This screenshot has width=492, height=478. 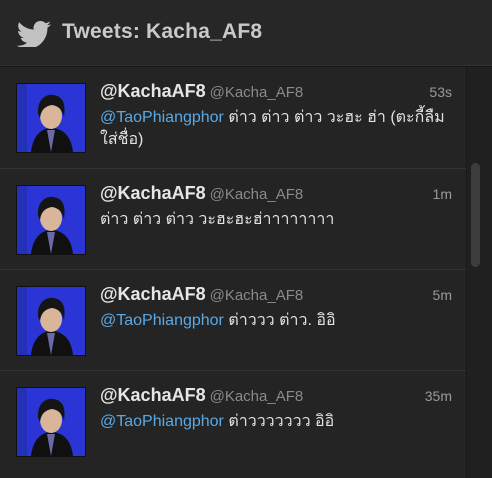 What do you see at coordinates (438, 396) in the screenshot?
I see `tweet-timestamp: 35m` at bounding box center [438, 396].